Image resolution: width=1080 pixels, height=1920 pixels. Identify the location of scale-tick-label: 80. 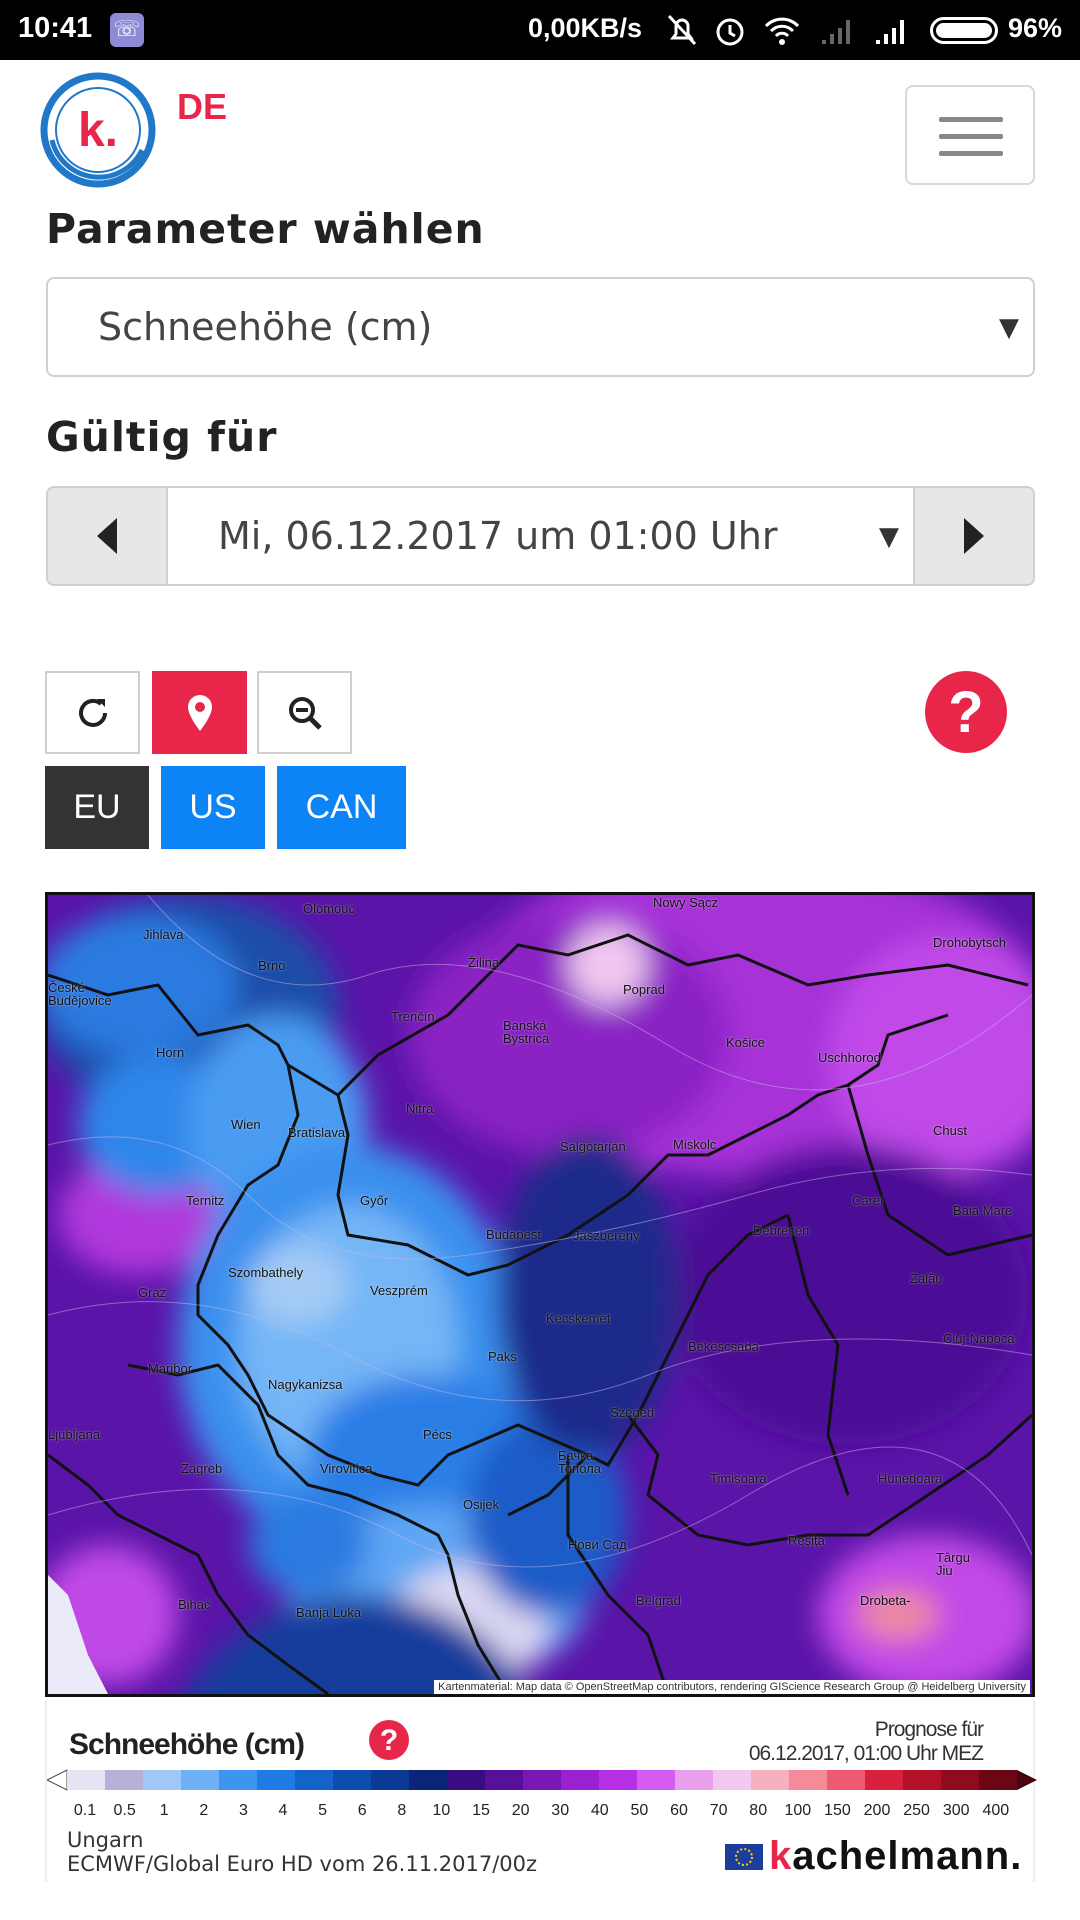
(758, 1810).